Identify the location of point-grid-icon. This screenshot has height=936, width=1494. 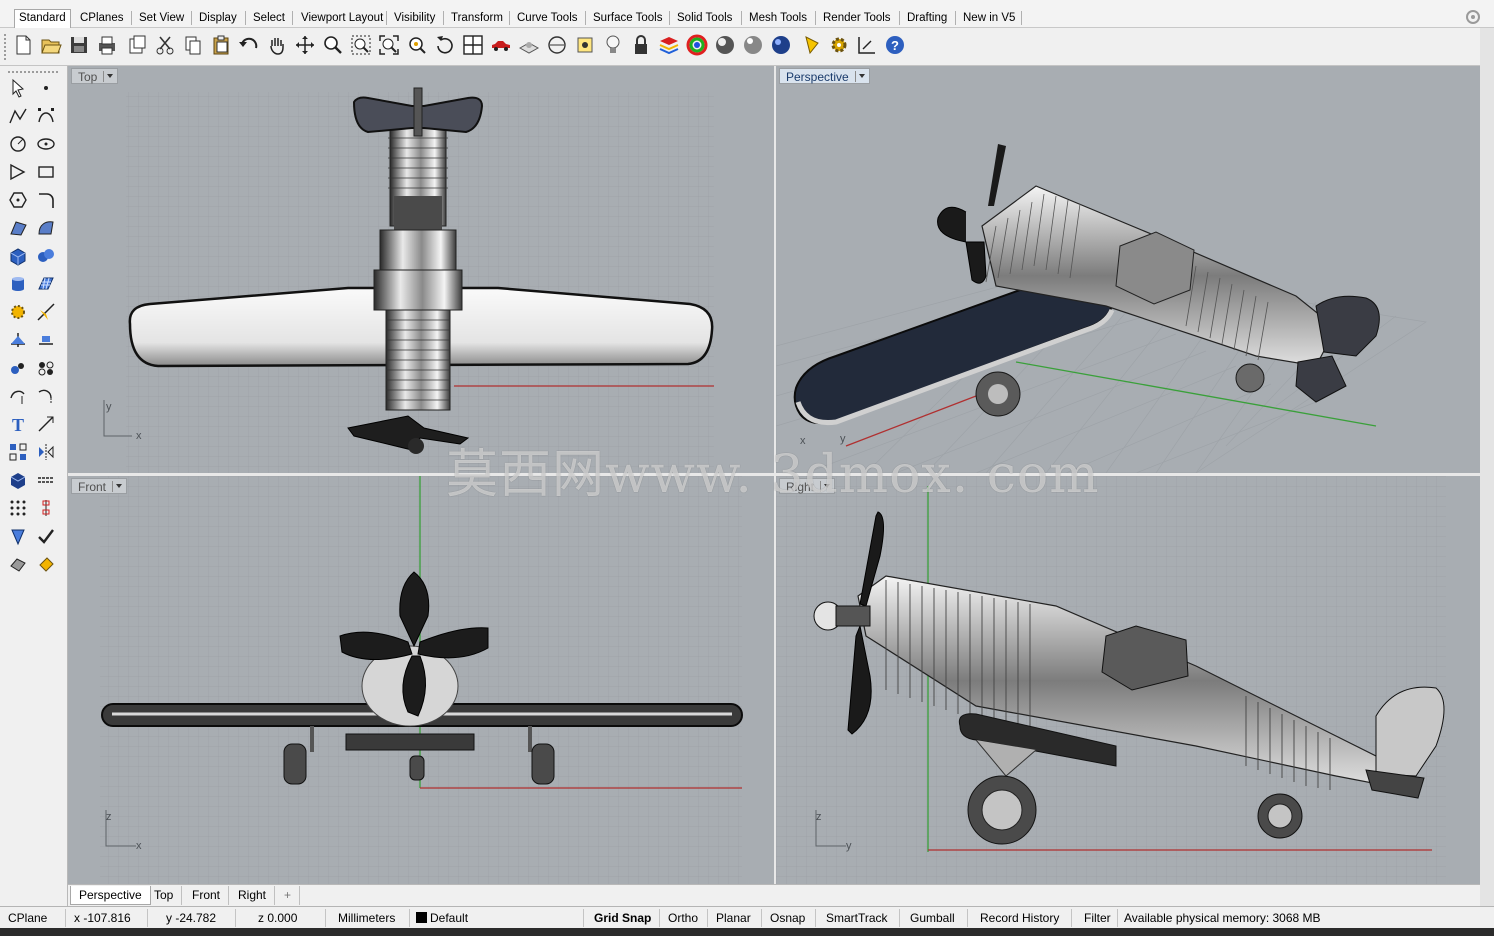
(18, 508).